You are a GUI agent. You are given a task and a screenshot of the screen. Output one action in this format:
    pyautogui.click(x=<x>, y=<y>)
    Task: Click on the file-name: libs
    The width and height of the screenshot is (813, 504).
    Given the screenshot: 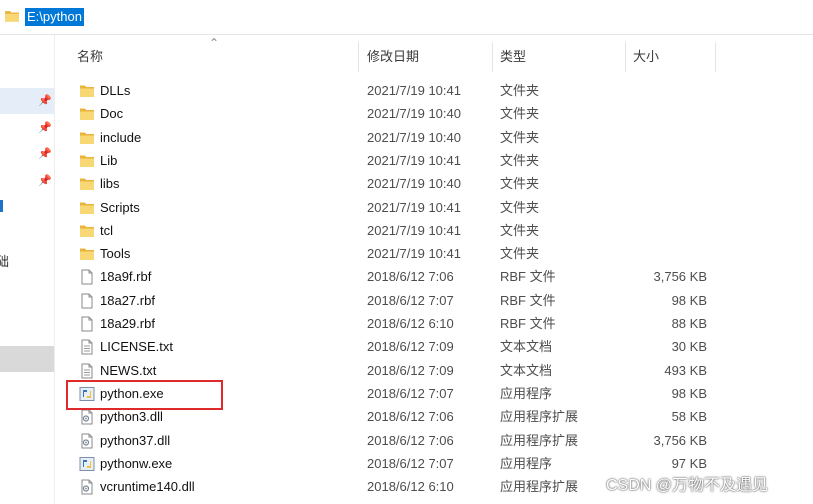 What is the action you would take?
    pyautogui.click(x=110, y=183)
    